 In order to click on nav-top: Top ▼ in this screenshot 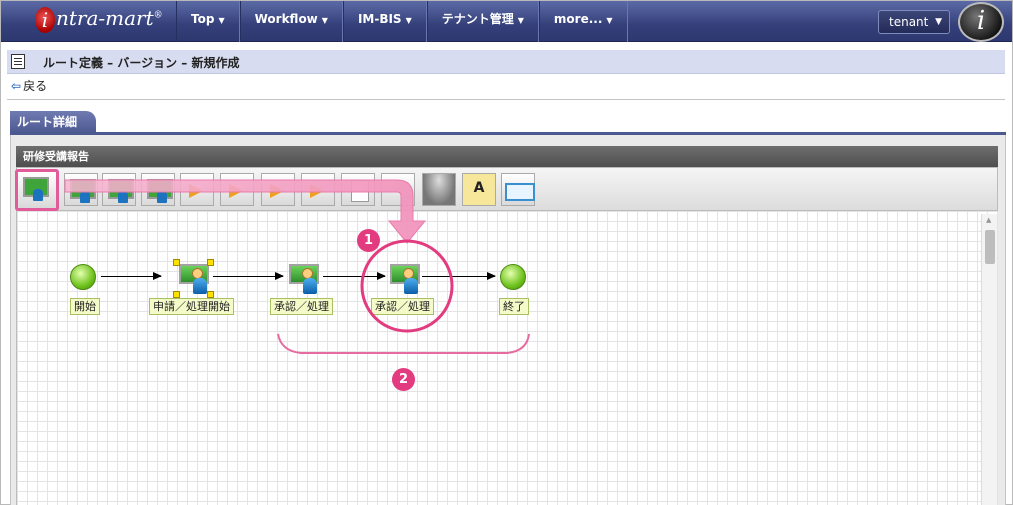, I will do `click(208, 21)`.